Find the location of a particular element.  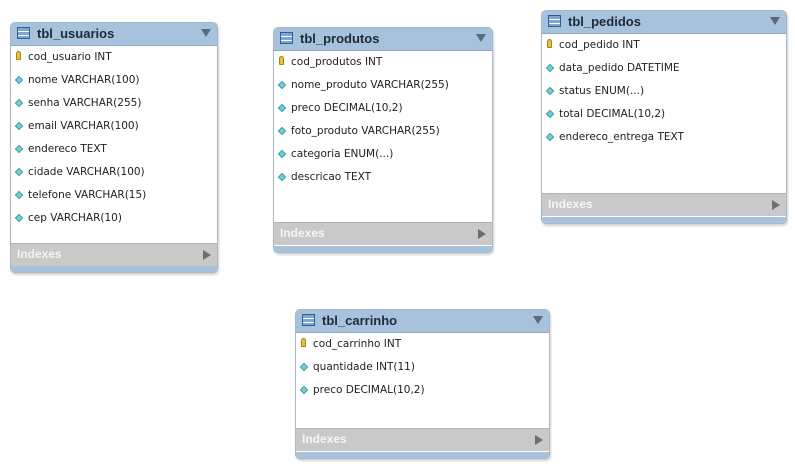

column-label: cod_carrinho INT is located at coordinates (357, 344).